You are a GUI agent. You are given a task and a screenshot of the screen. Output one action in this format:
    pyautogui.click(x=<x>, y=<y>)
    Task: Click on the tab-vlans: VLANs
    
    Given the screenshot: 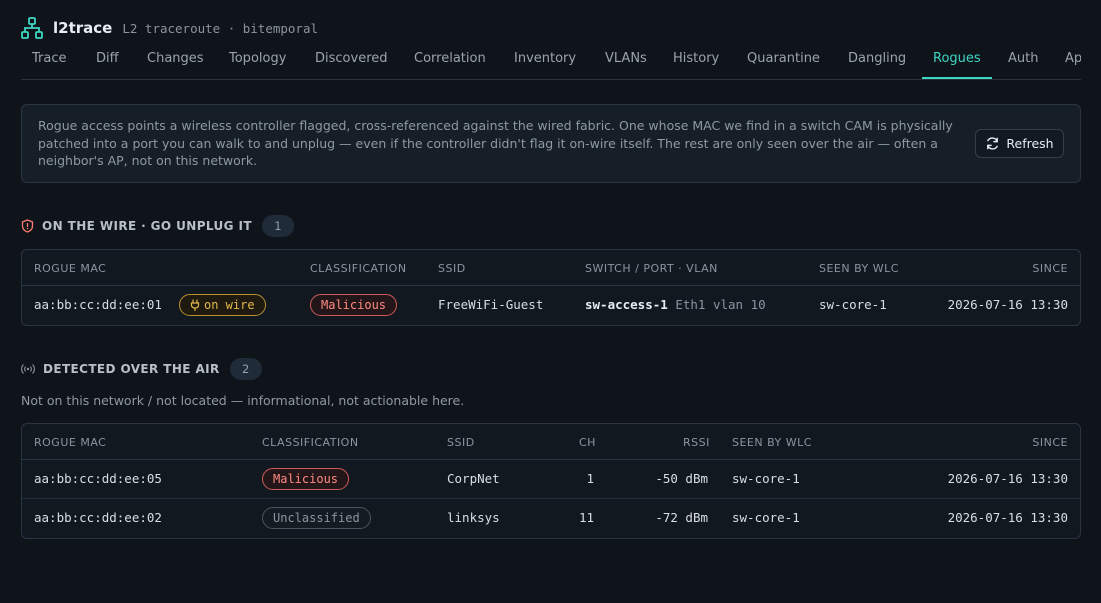 What is the action you would take?
    pyautogui.click(x=626, y=61)
    